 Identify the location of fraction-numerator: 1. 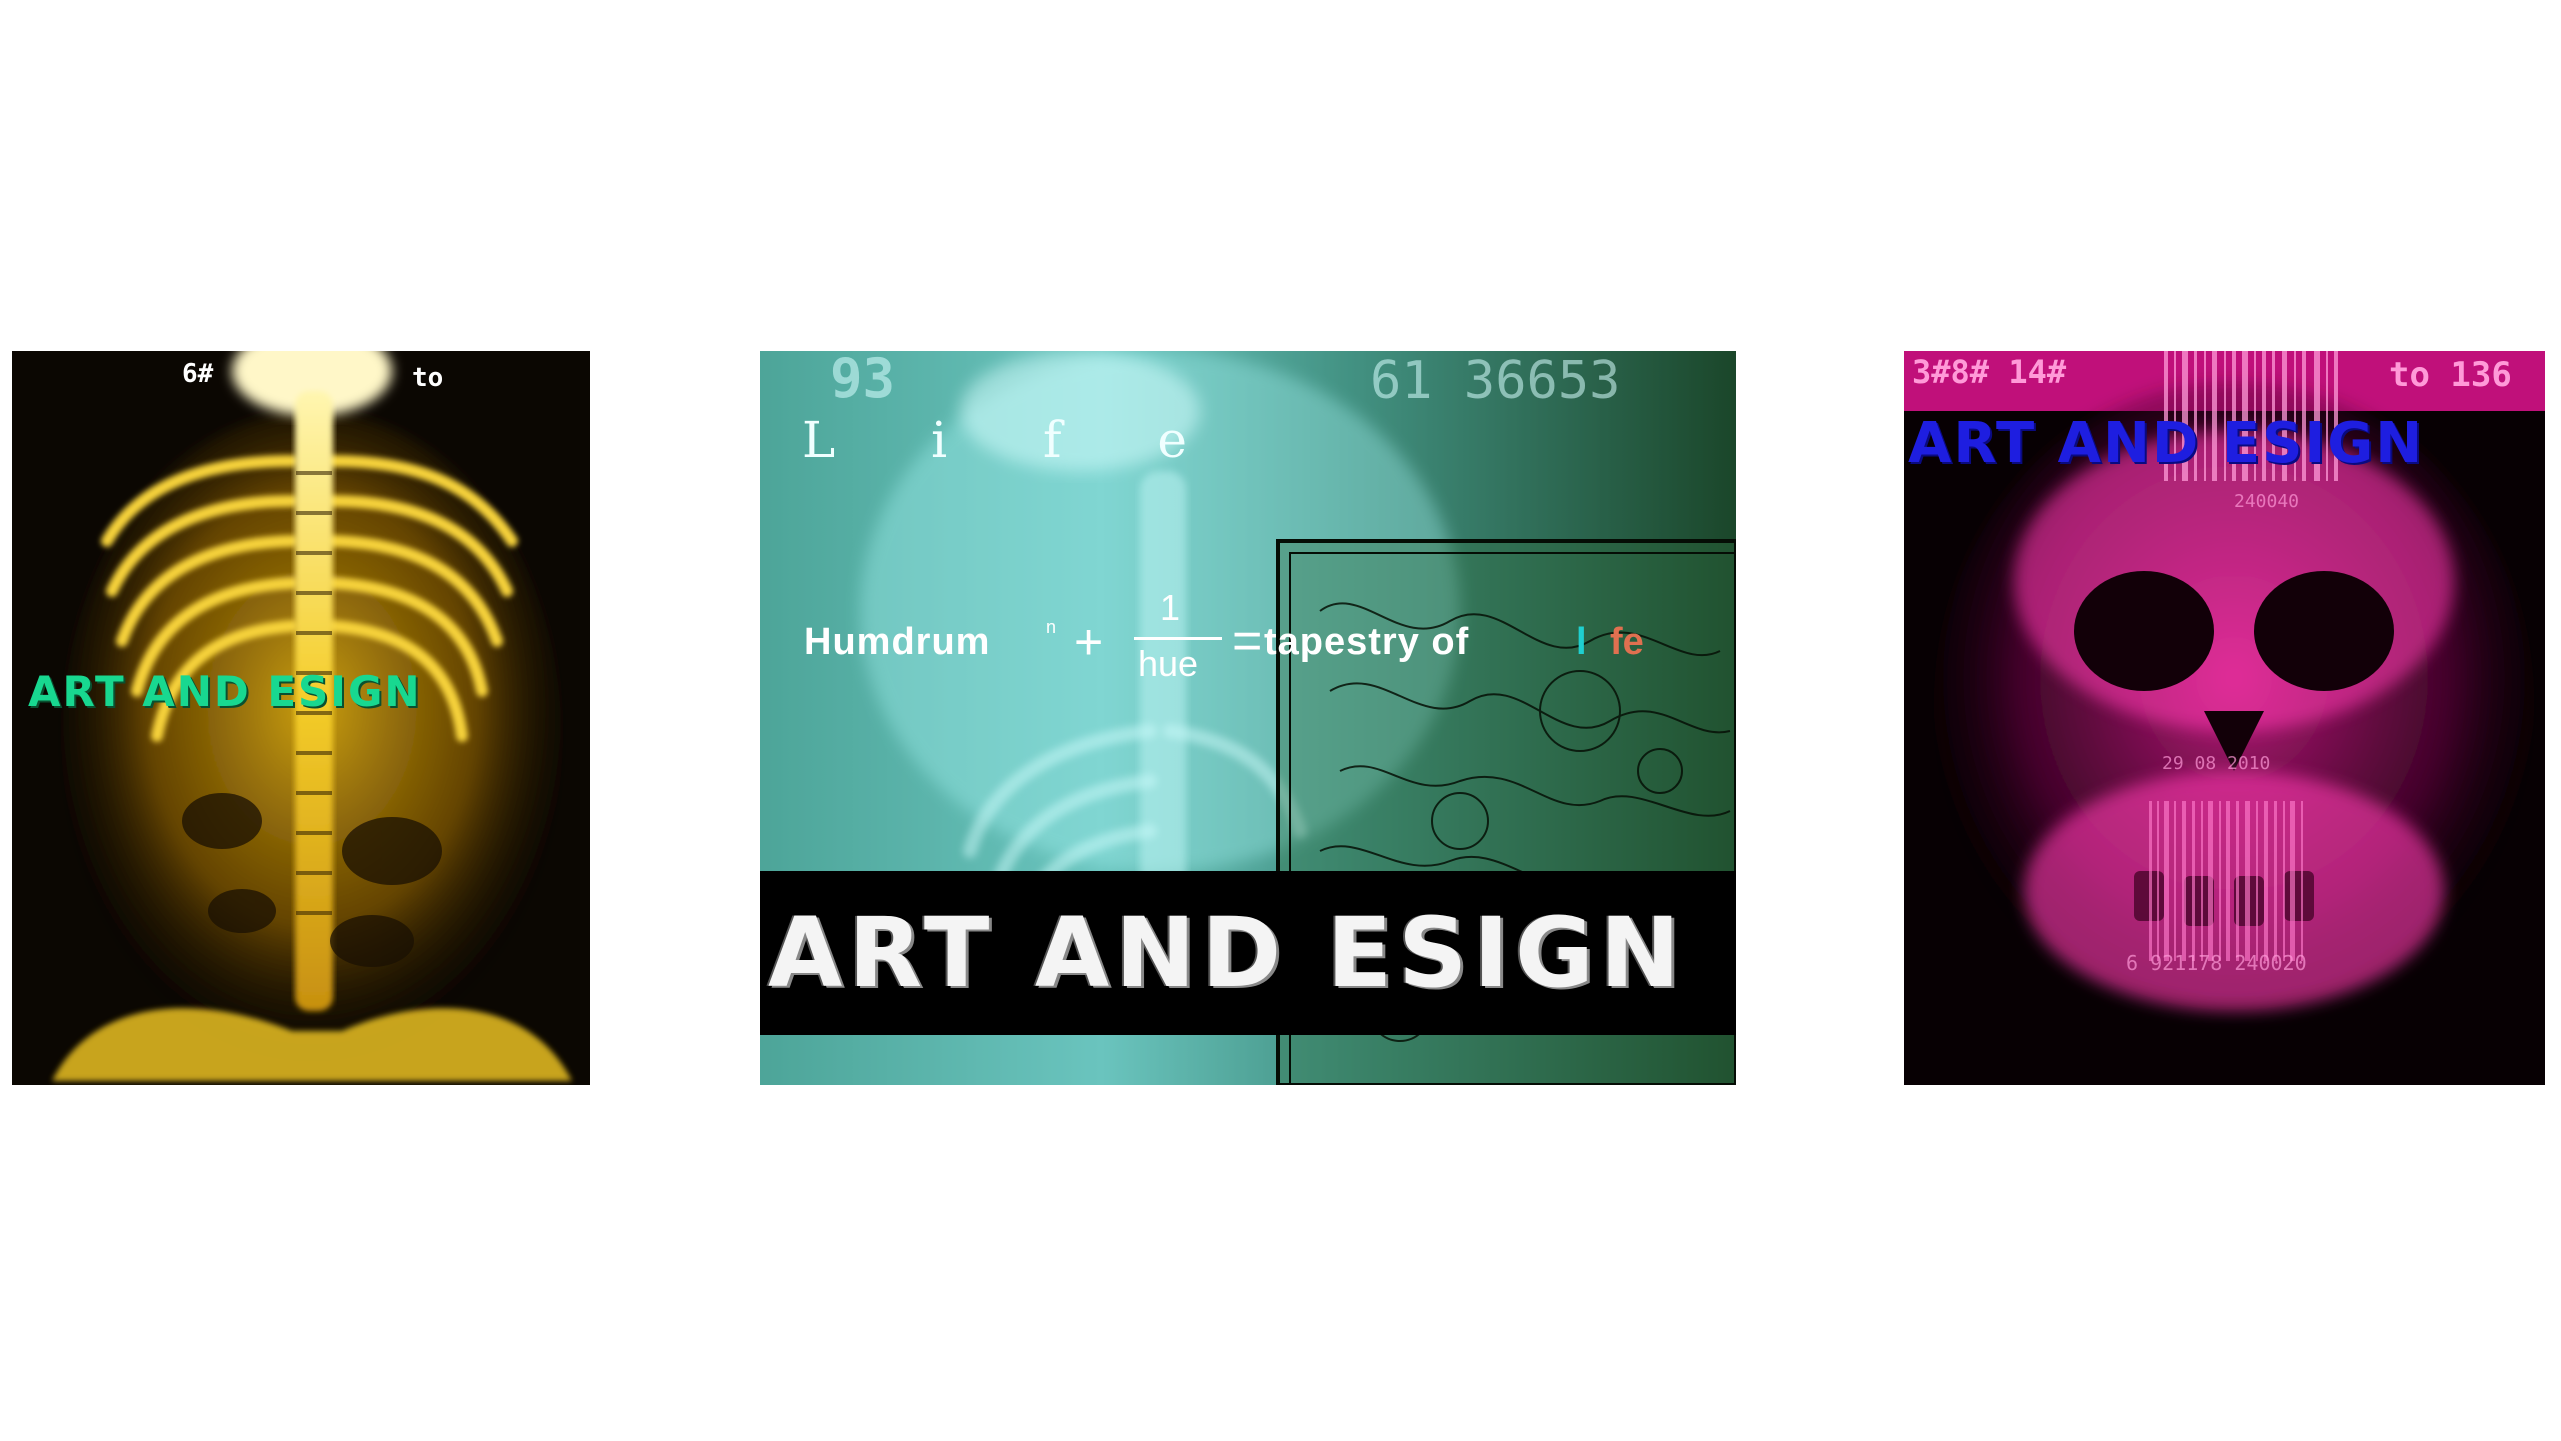
(1170, 607).